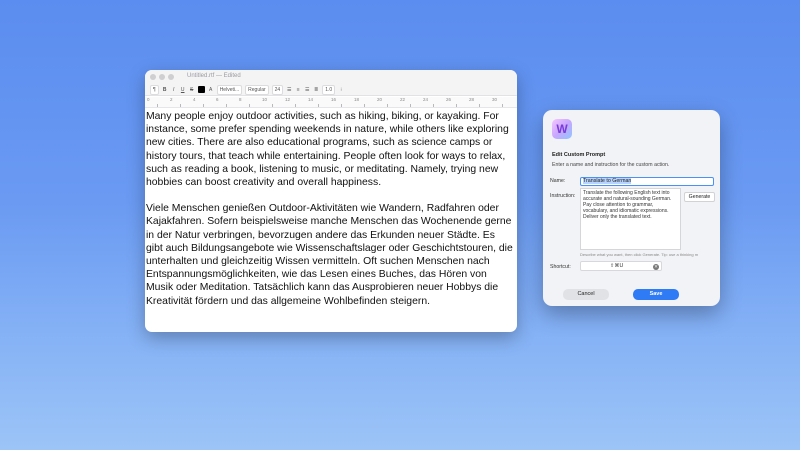  What do you see at coordinates (217, 99) in the screenshot?
I see `ruler-label: 6` at bounding box center [217, 99].